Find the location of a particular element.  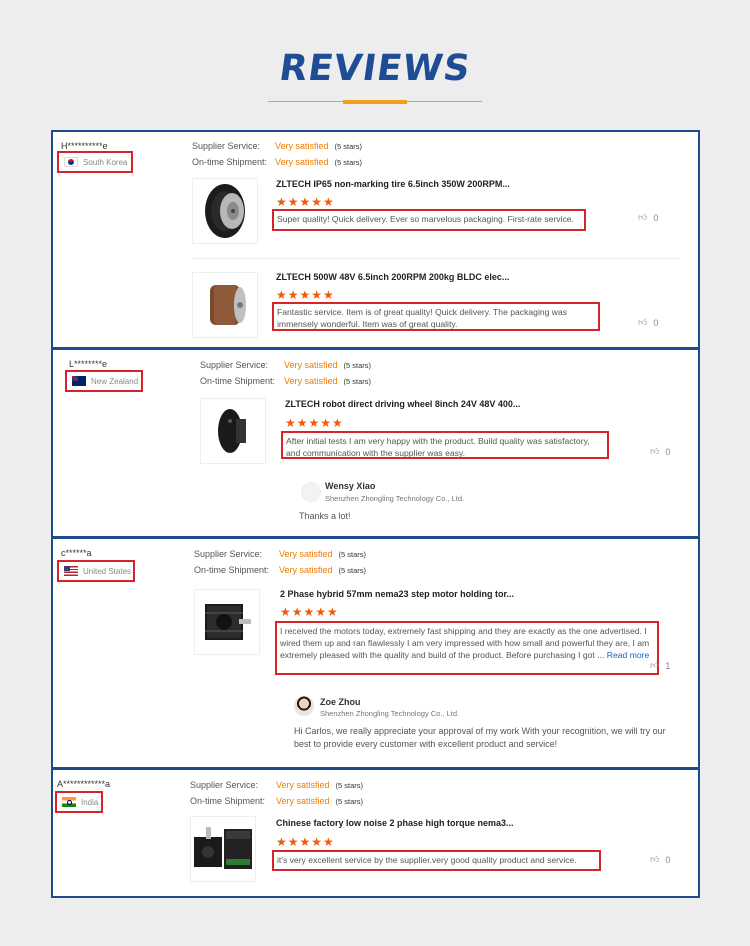

like-count: 1 is located at coordinates (668, 665).